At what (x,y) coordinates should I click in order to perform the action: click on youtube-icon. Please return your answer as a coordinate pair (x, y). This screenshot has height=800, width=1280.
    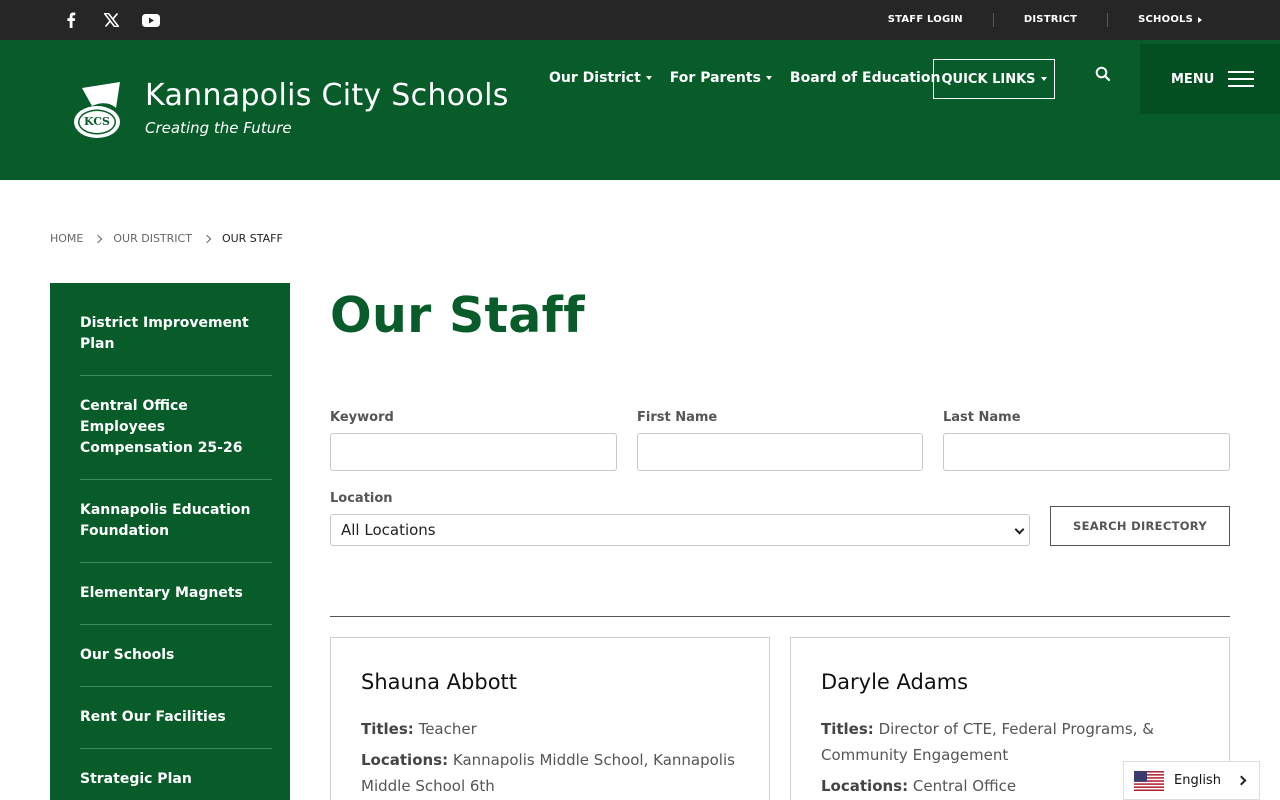
    Looking at the image, I should click on (151, 20).